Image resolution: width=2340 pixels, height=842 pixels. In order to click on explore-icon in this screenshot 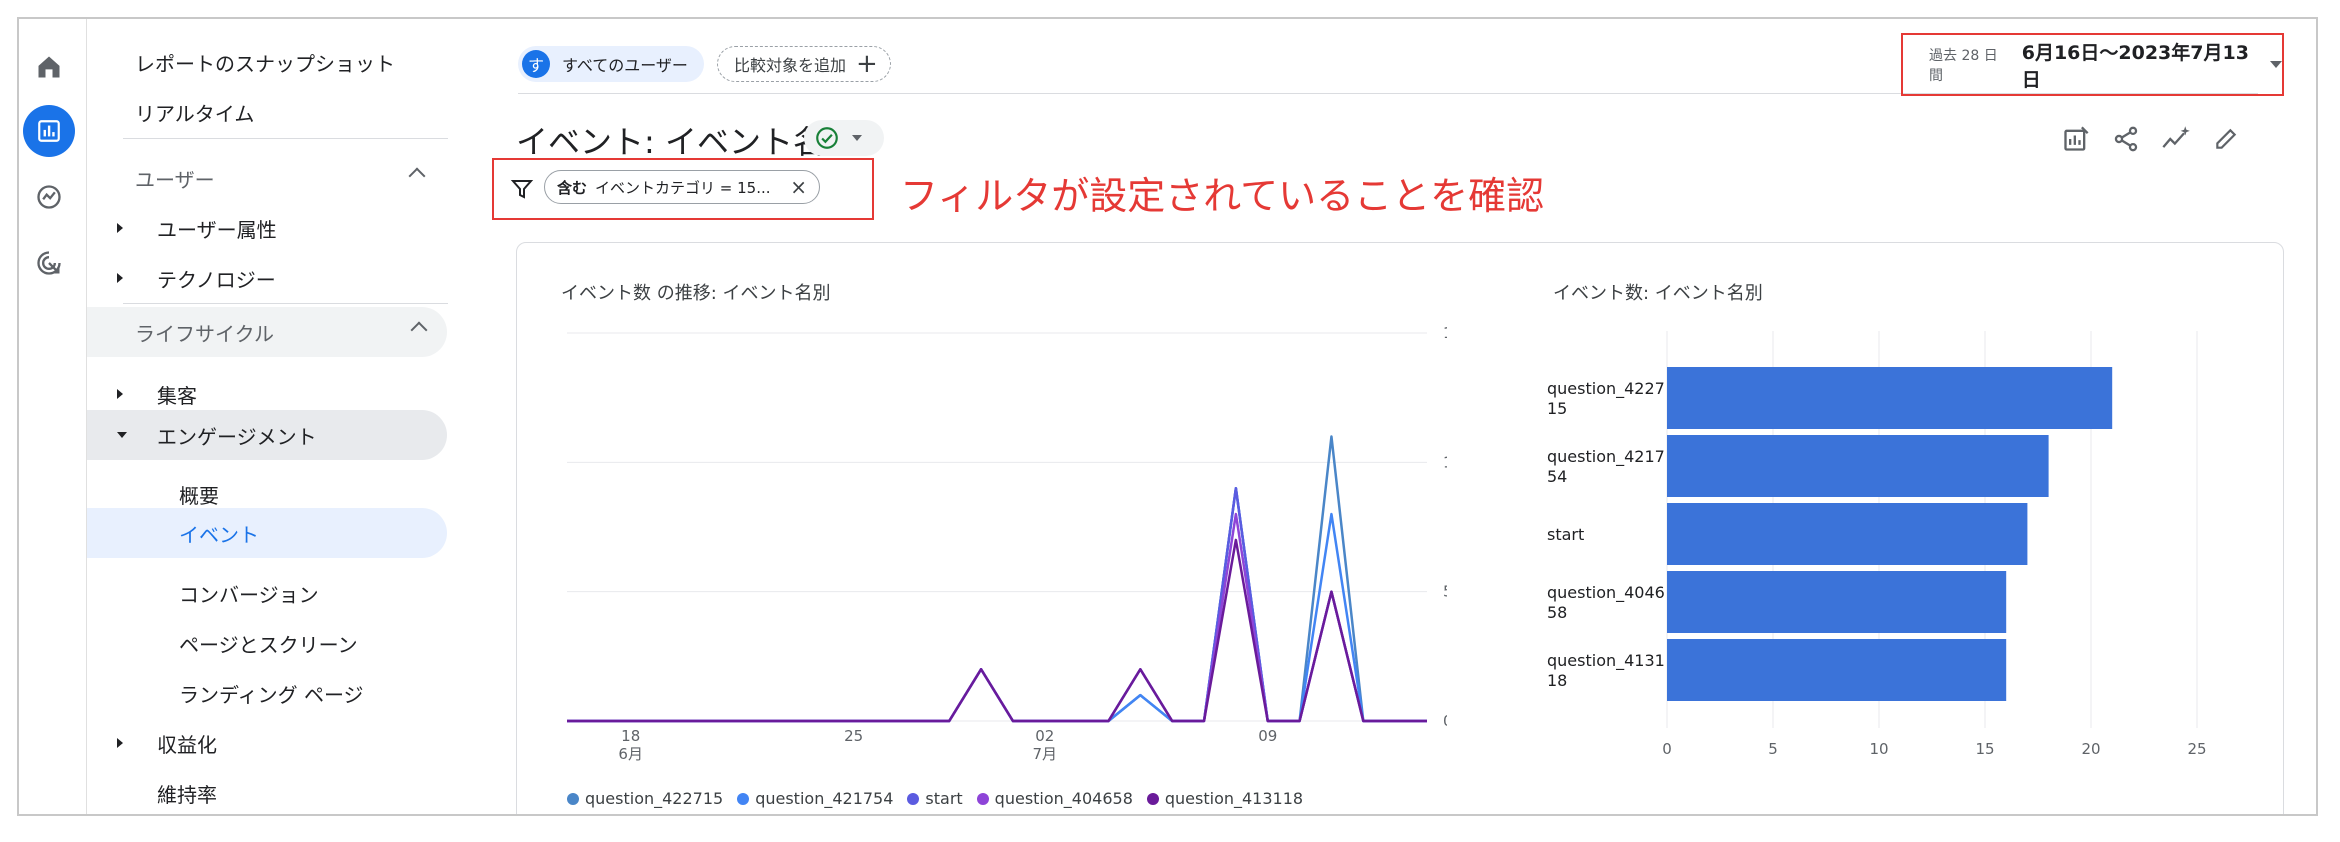, I will do `click(49, 197)`.